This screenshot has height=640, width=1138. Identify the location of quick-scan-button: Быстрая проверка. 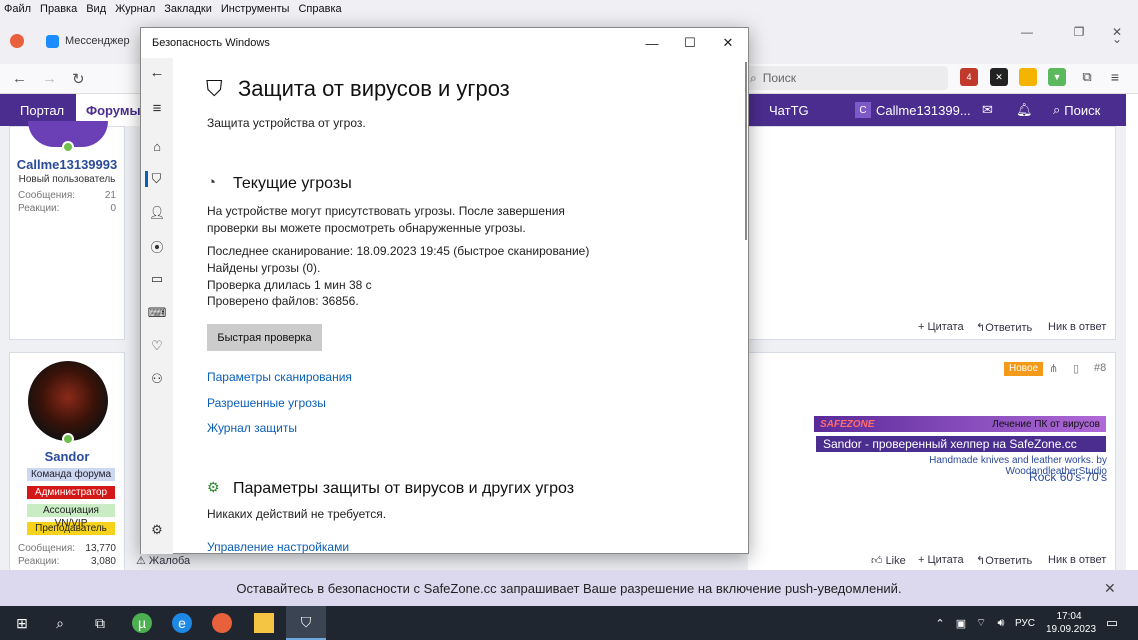
(264, 337).